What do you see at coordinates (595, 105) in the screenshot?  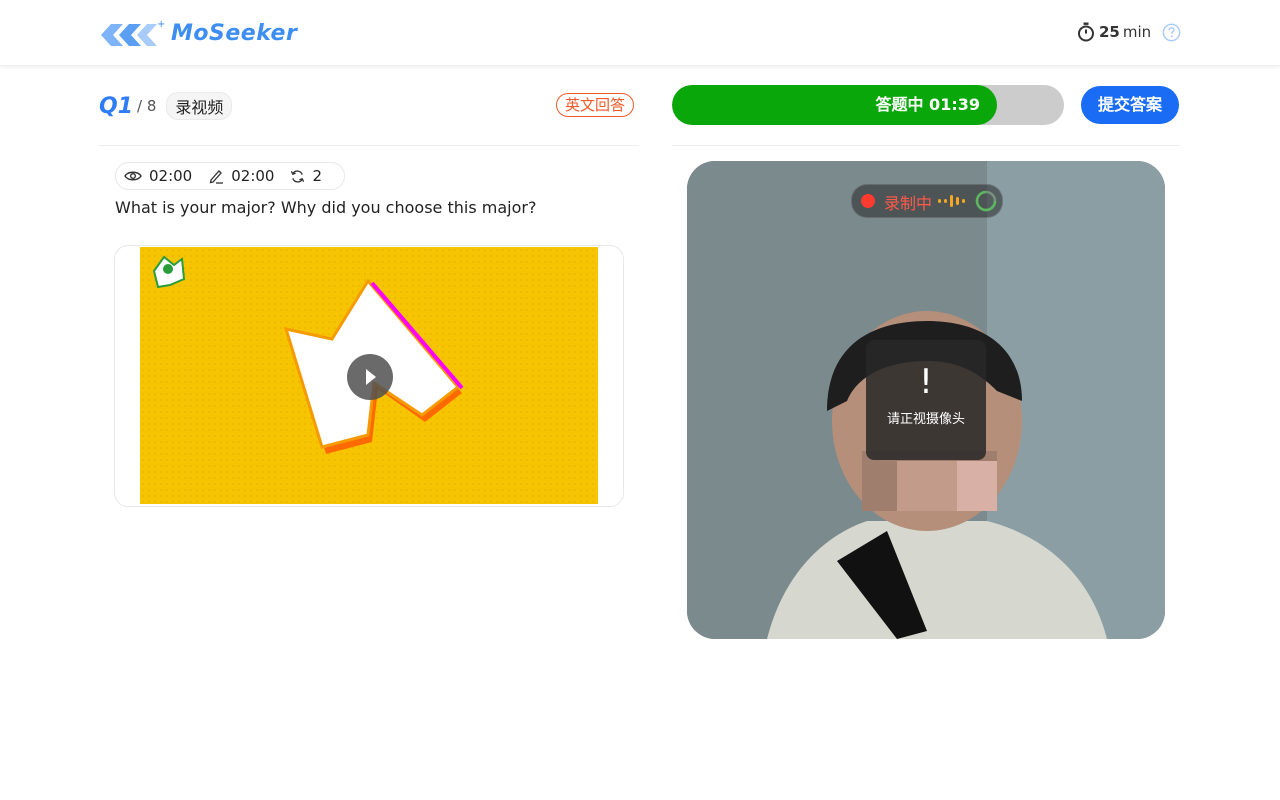 I see `english-answer-tag: 英文回答` at bounding box center [595, 105].